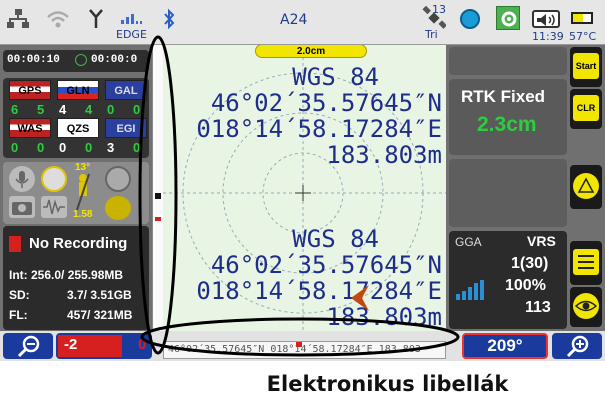 This screenshot has width=605, height=407. I want to click on glonass-count-a: 4, so click(63, 109).